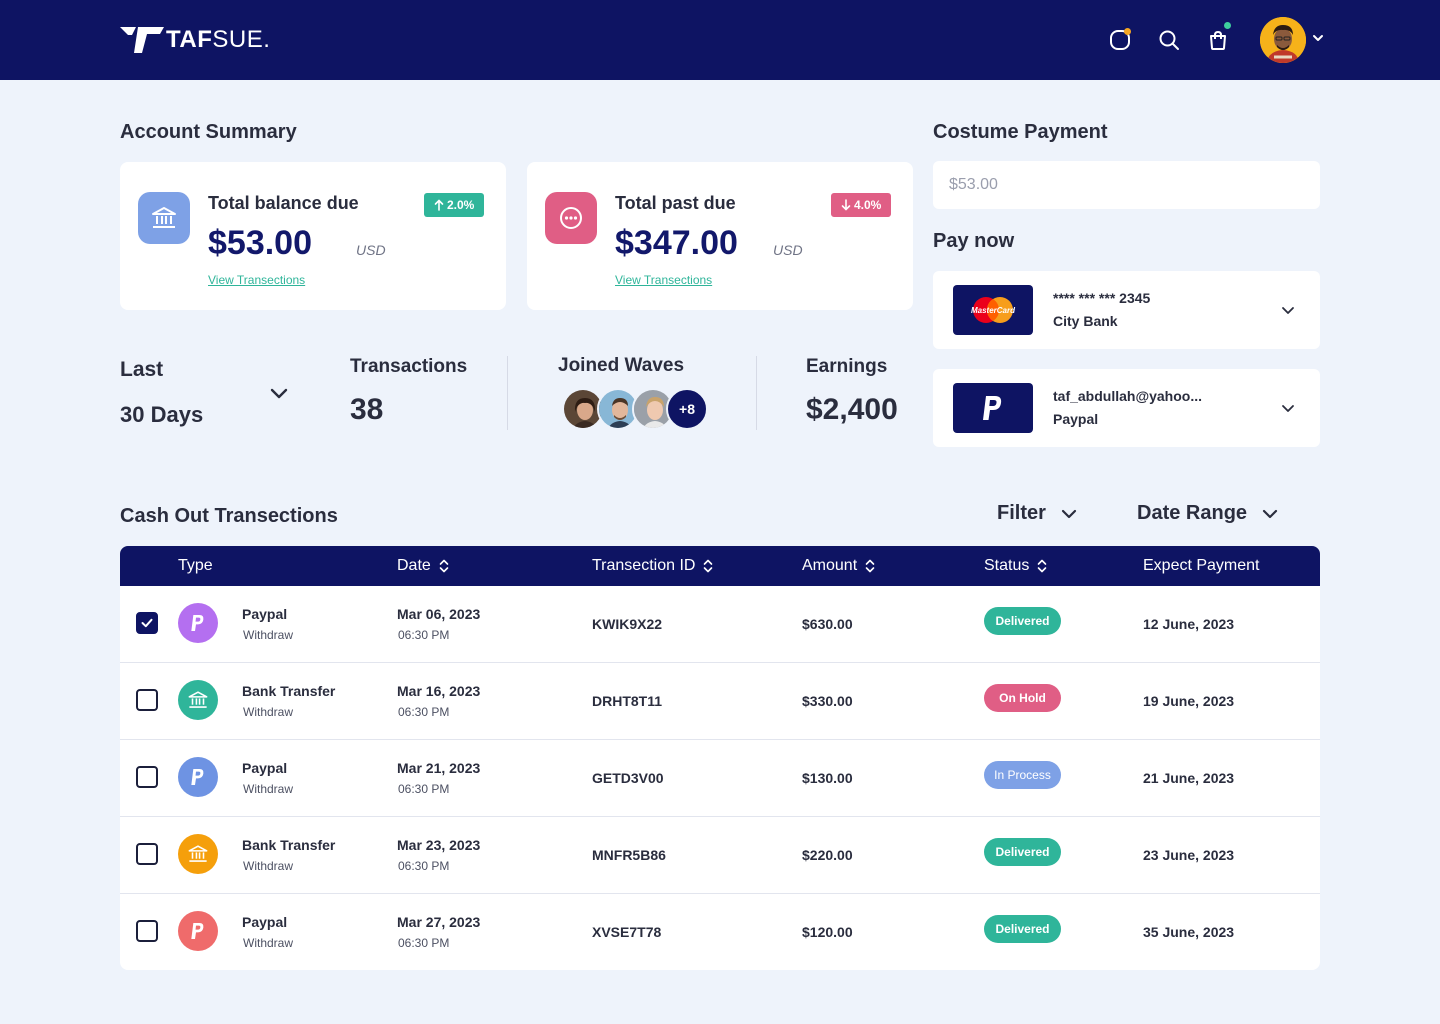 The width and height of the screenshot is (1440, 1024). Describe the element at coordinates (289, 845) in the screenshot. I see `type-name: Bank Transfer` at that location.